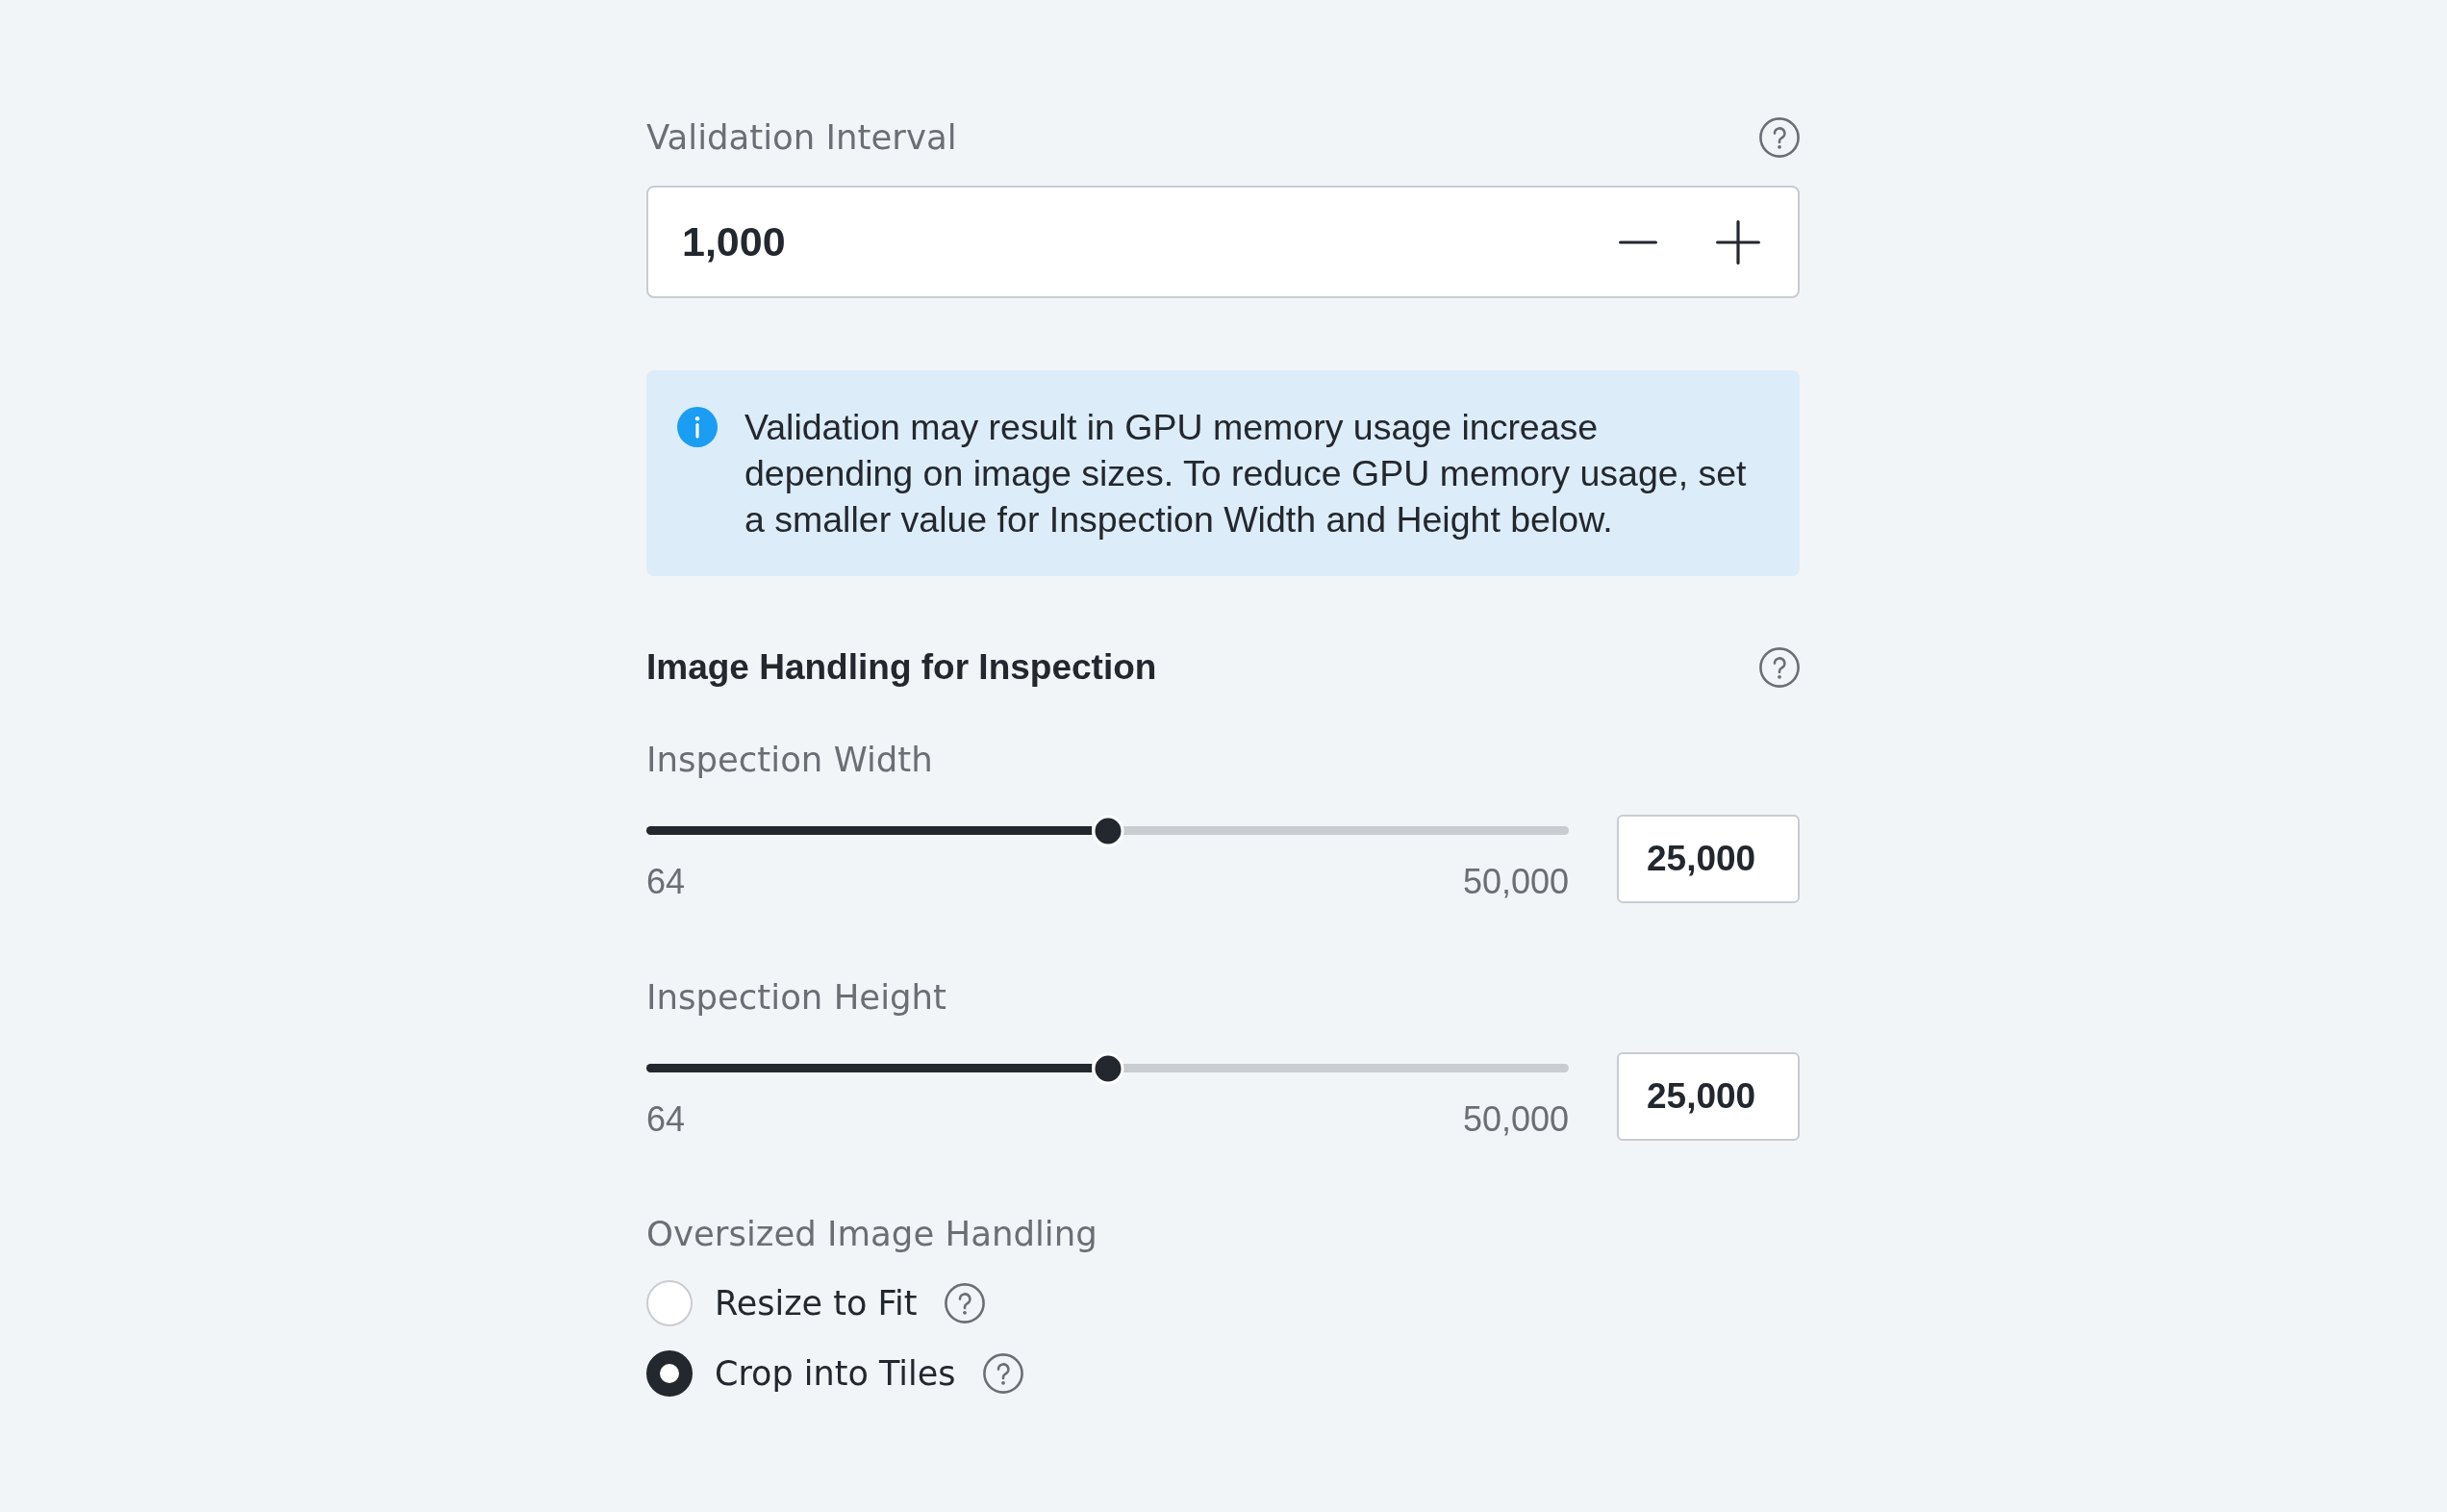 The height and width of the screenshot is (1512, 2447). What do you see at coordinates (835, 1374) in the screenshot?
I see `radio-label: Crop into Tiles` at bounding box center [835, 1374].